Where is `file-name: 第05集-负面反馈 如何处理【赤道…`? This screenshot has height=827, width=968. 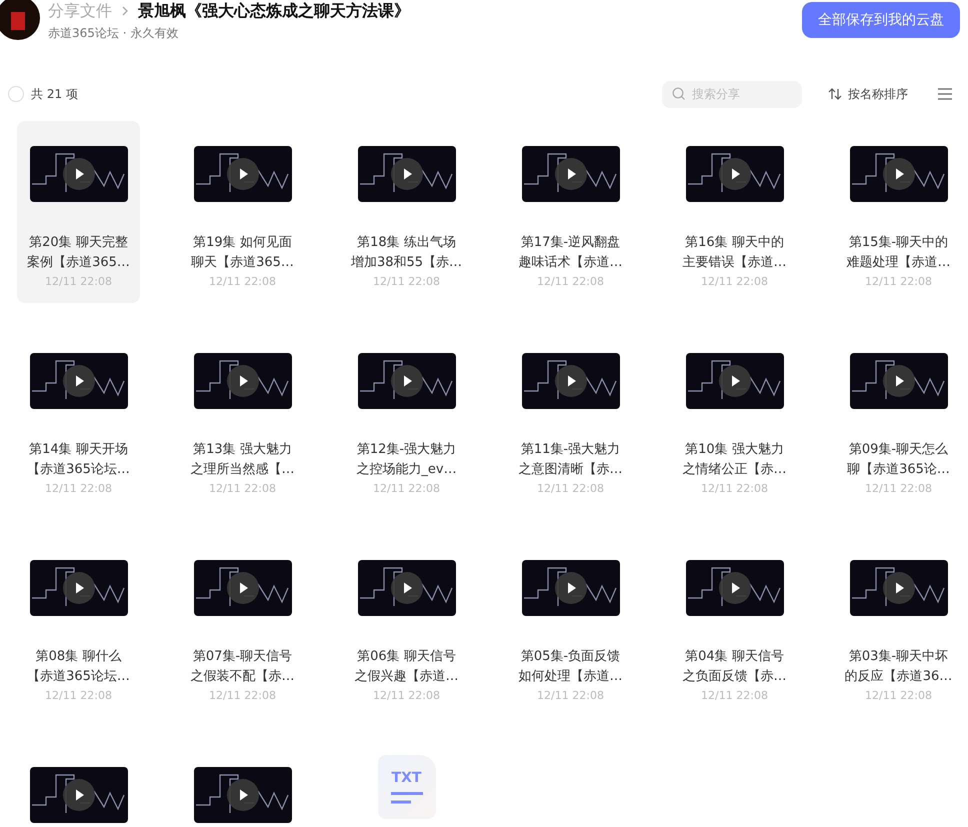
file-name: 第05集-负面反馈 如何处理【赤道… is located at coordinates (570, 667).